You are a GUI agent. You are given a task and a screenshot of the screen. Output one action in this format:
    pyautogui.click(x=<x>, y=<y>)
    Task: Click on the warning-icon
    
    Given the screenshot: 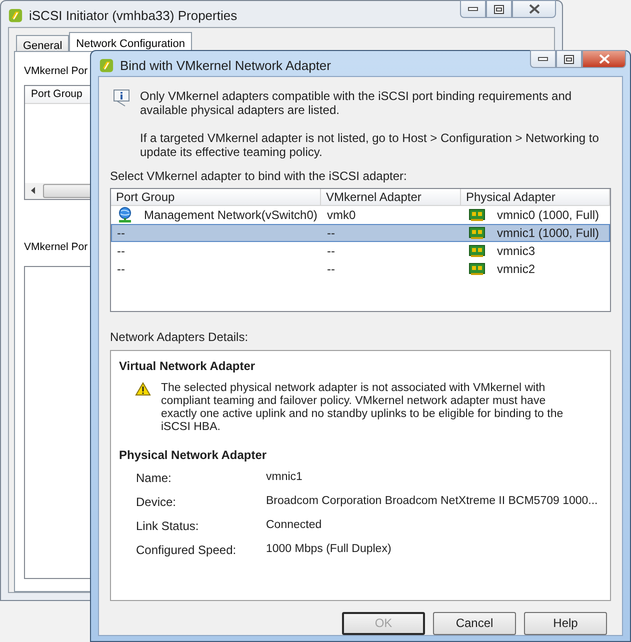 What is the action you would take?
    pyautogui.click(x=143, y=389)
    